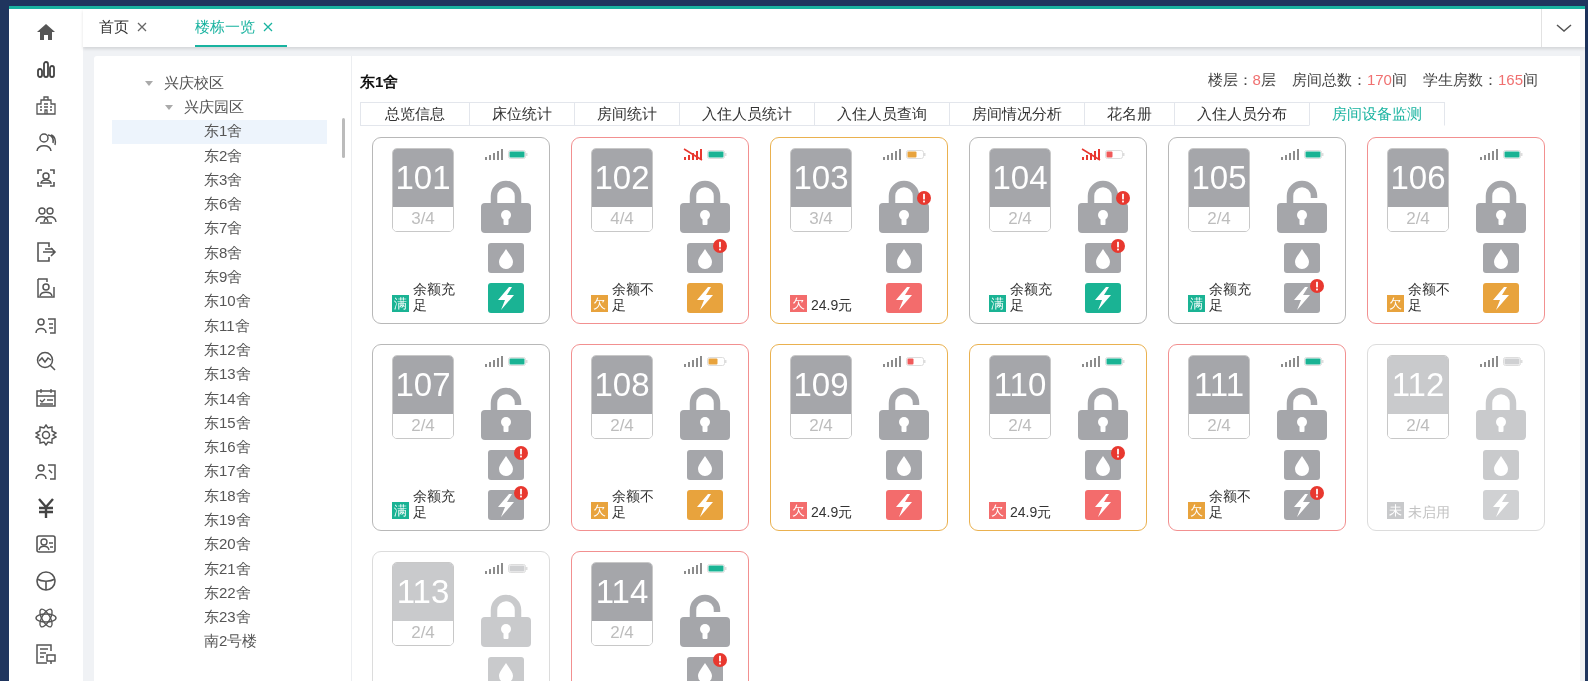  What do you see at coordinates (227, 472) in the screenshot?
I see `tree-item: 东17舍` at bounding box center [227, 472].